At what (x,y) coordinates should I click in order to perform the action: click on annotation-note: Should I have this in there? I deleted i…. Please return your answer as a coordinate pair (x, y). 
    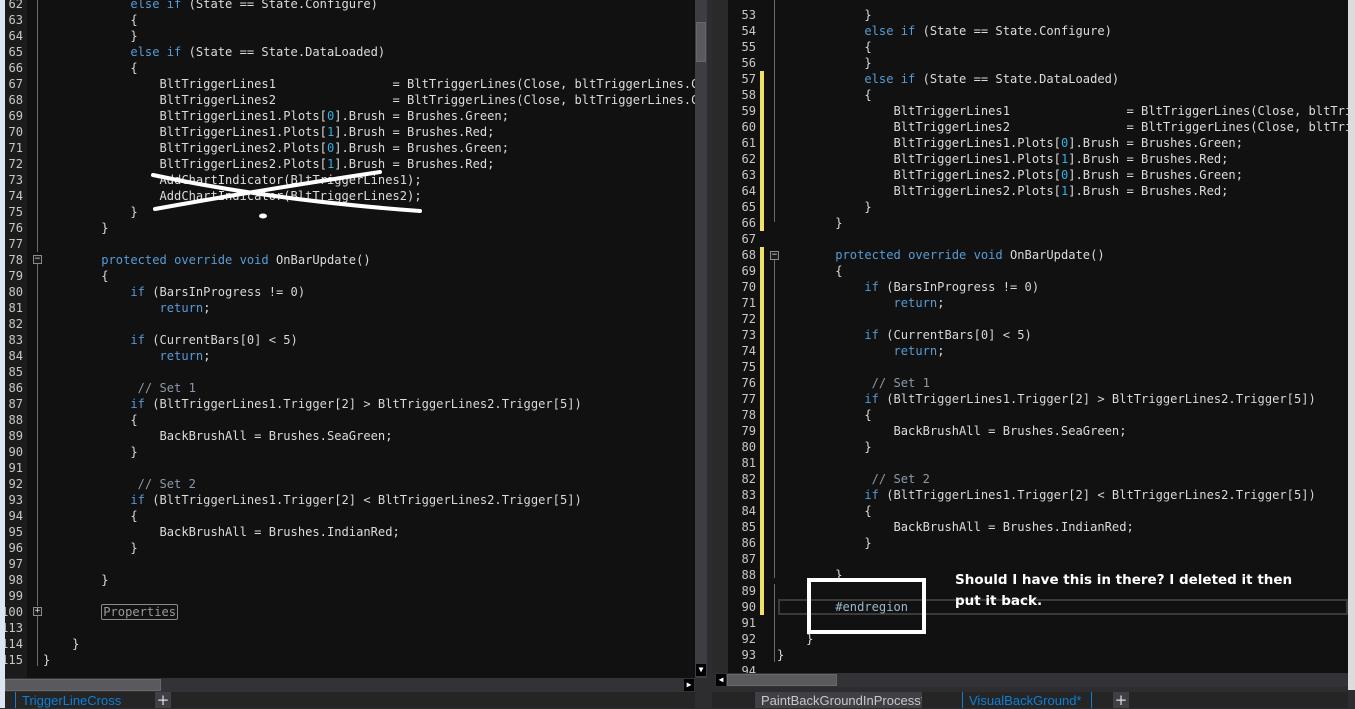
    Looking at the image, I should click on (1135, 591).